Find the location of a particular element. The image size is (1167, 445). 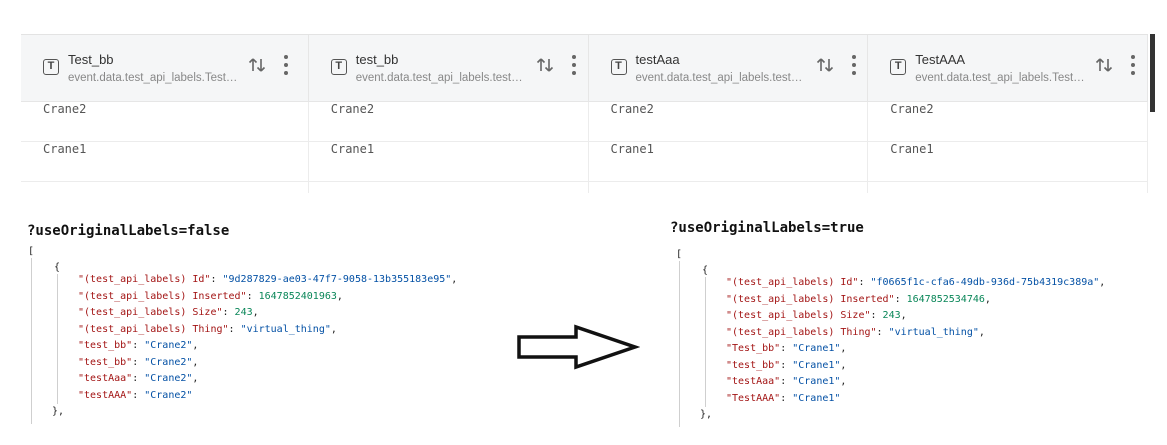

vertical-scrollbar is located at coordinates (1152, 73).